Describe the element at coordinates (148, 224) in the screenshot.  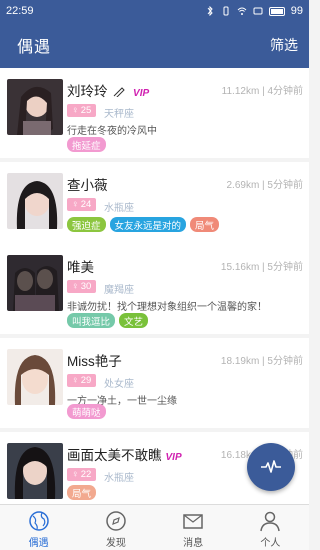
I see `interest-tag: 女友永远是对的` at that location.